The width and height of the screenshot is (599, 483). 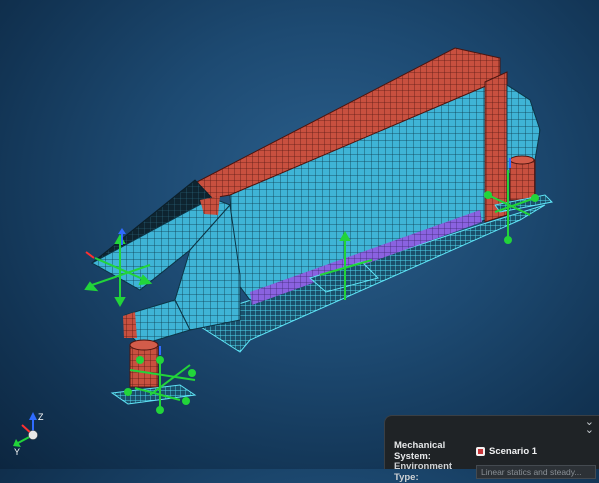 What do you see at coordinates (513, 451) in the screenshot?
I see `mechanical-system-value: Scenario 1` at bounding box center [513, 451].